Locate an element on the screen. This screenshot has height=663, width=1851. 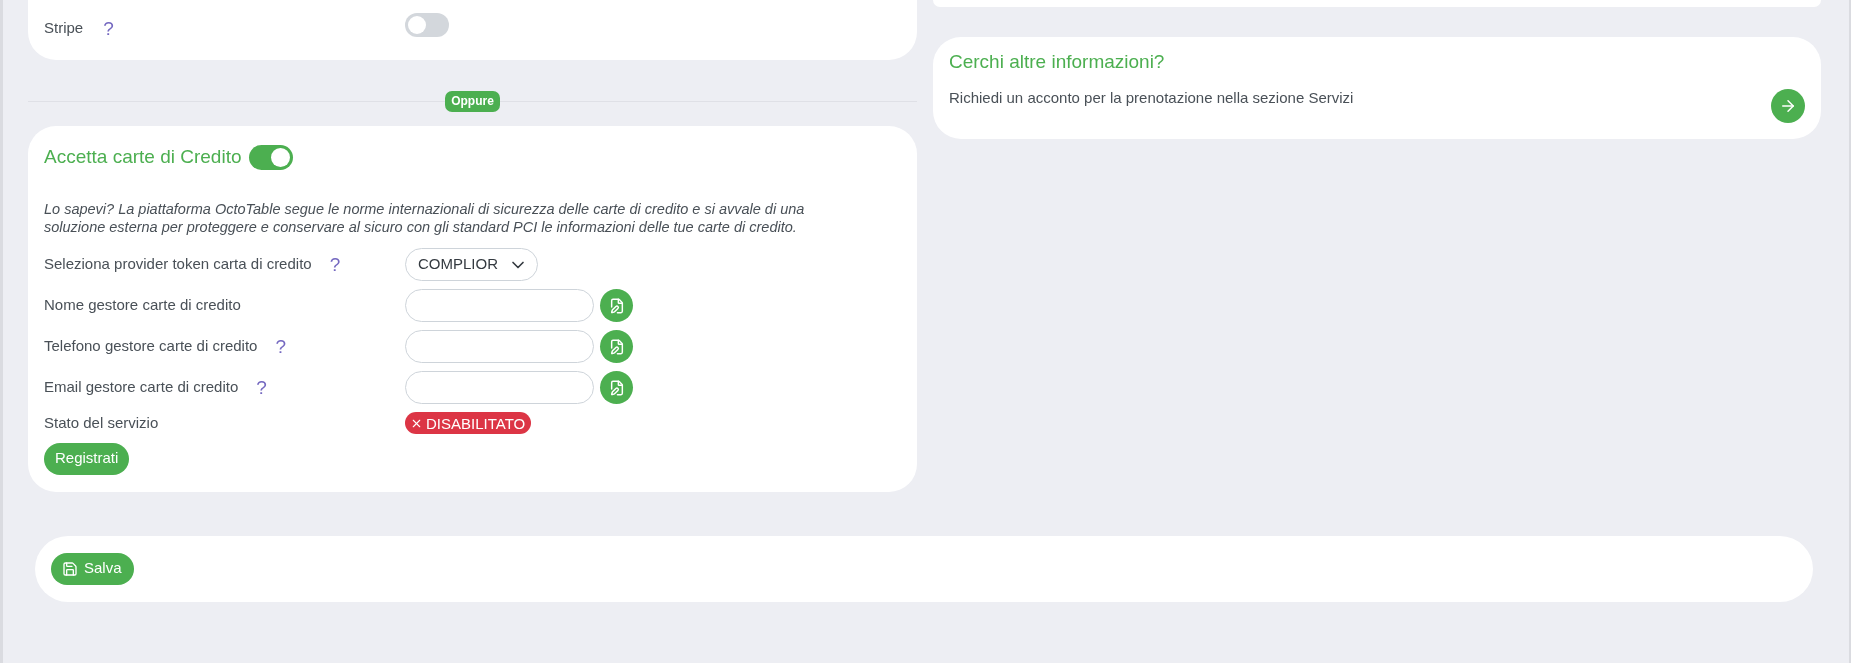
field-label: Telefono gestore carte di credito is located at coordinates (151, 346).